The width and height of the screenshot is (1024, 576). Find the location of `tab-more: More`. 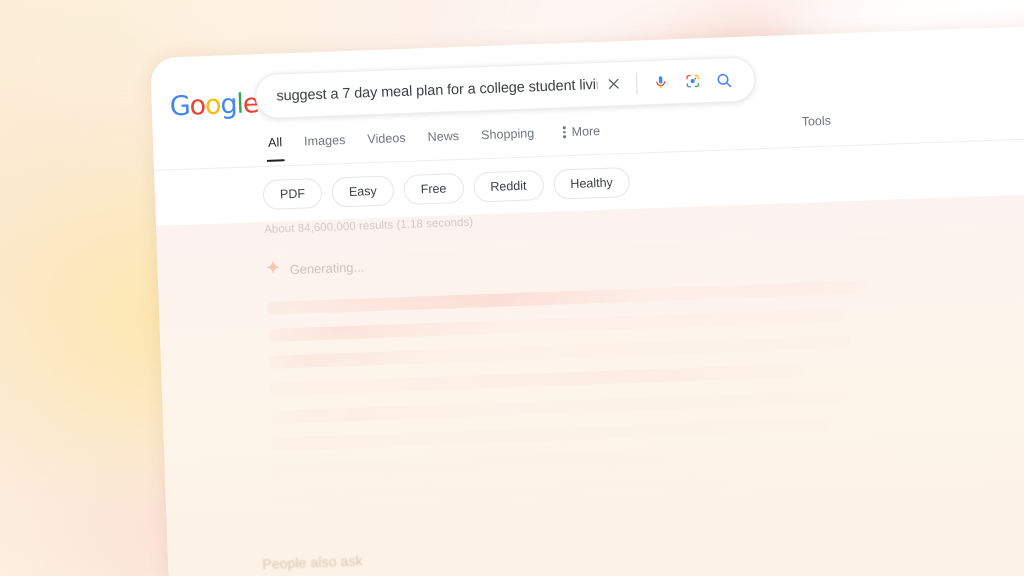

tab-more: More is located at coordinates (578, 136).